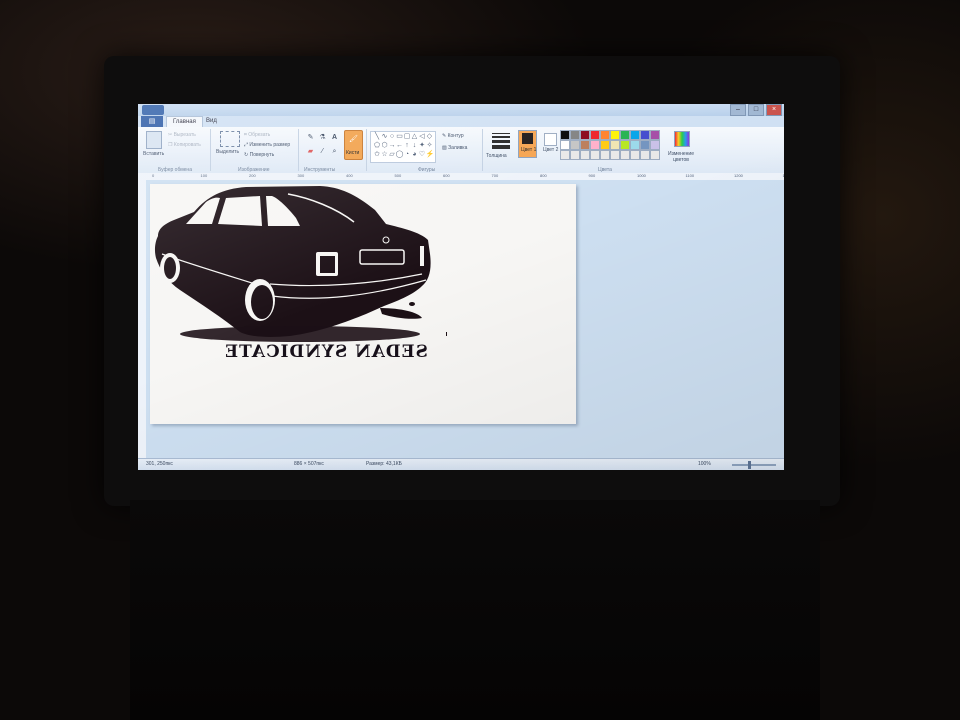  I want to click on file-size: Размер: 43,1КБ, so click(384, 464).